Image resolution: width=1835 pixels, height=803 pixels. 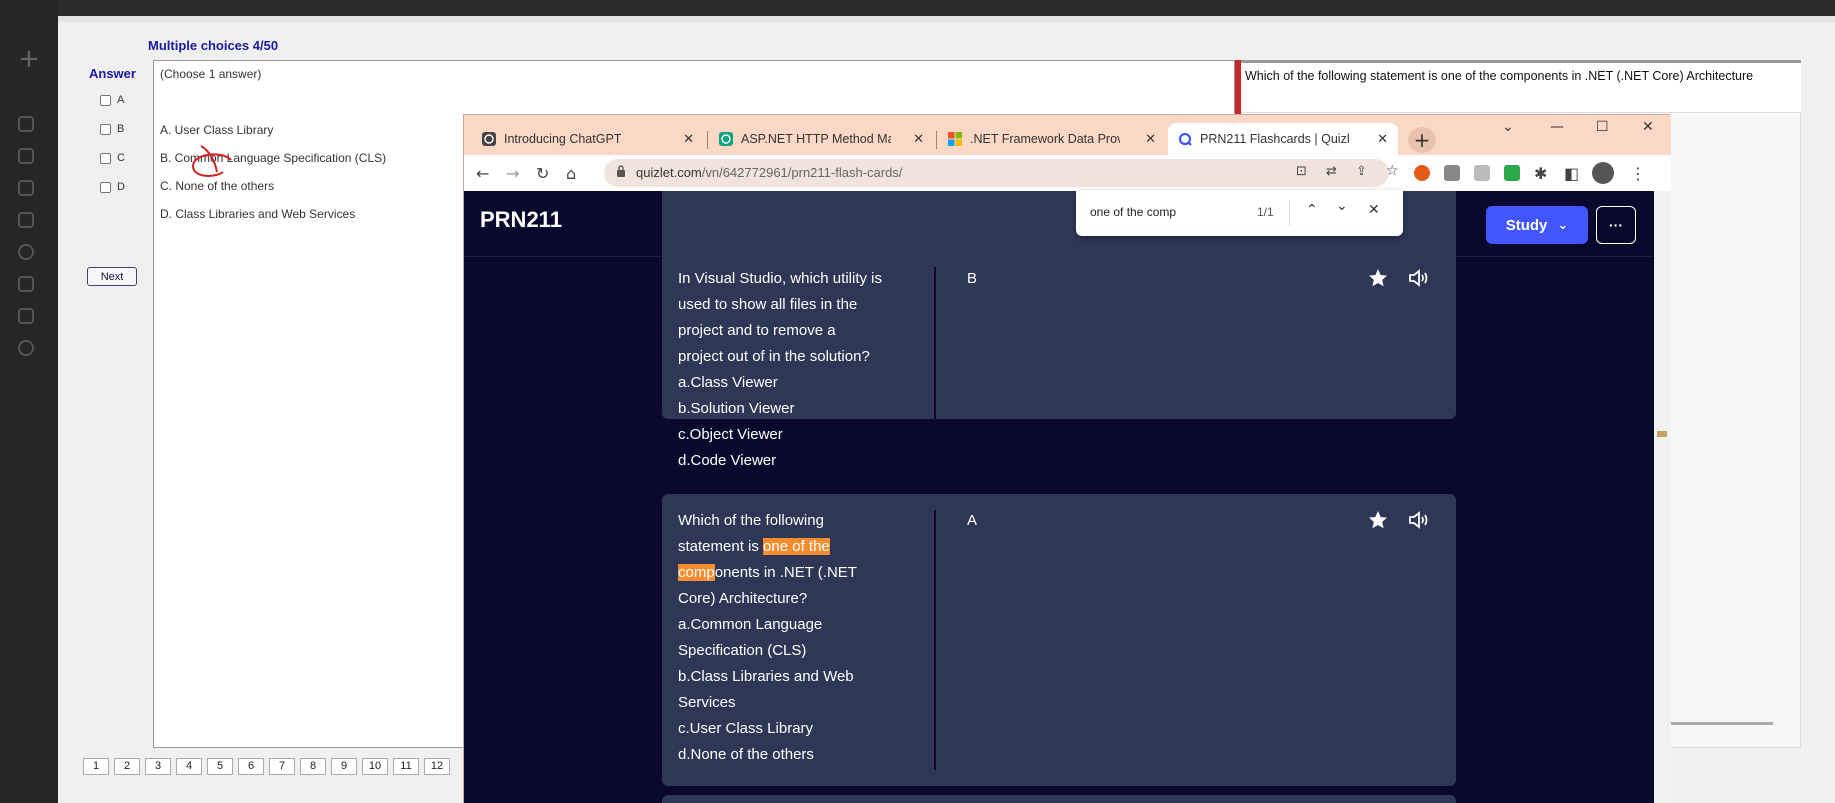 What do you see at coordinates (1275, 139) in the screenshot?
I see `tab-title: PRN211 Flashcards | Quizlet` at bounding box center [1275, 139].